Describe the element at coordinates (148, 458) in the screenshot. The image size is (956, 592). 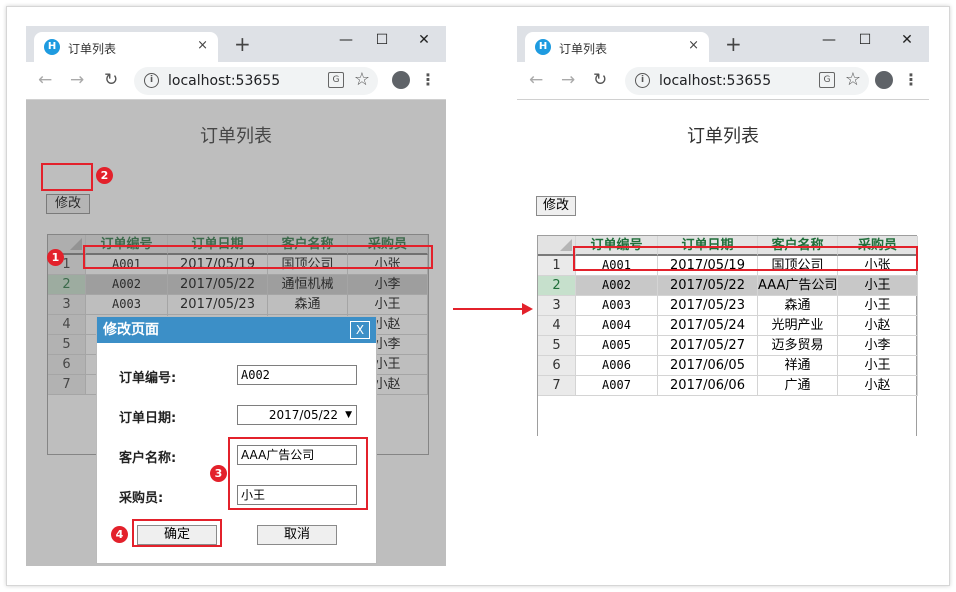
I see `customer-label: 客户名称:` at that location.